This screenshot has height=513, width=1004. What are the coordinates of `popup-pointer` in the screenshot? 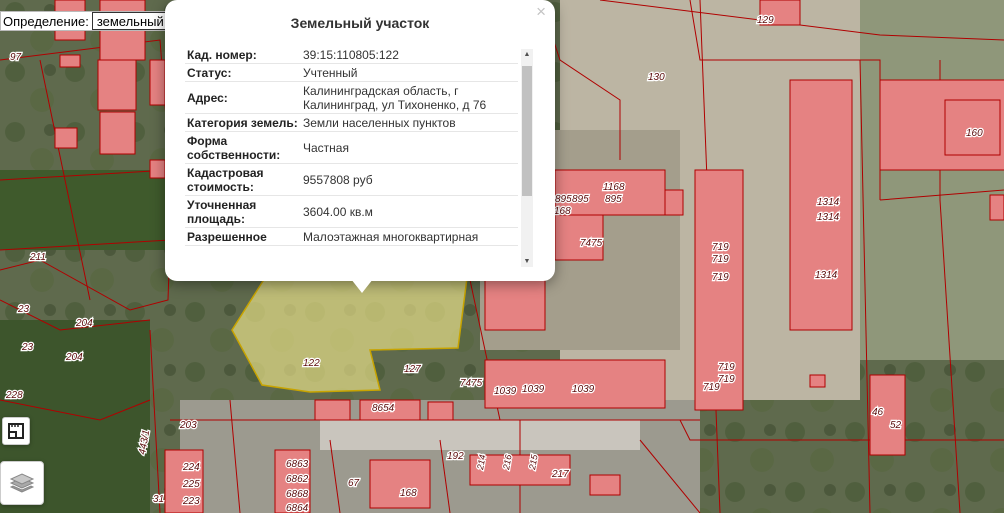 It's located at (362, 286).